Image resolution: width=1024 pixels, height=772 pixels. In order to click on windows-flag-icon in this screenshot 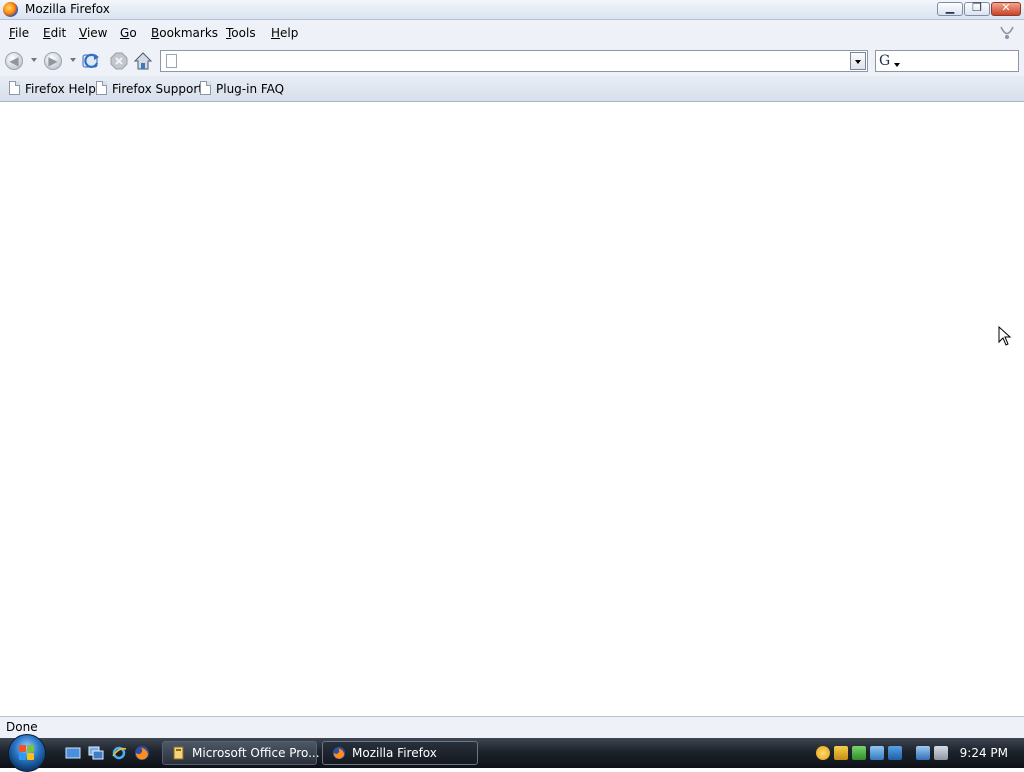, I will do `click(27, 753)`.